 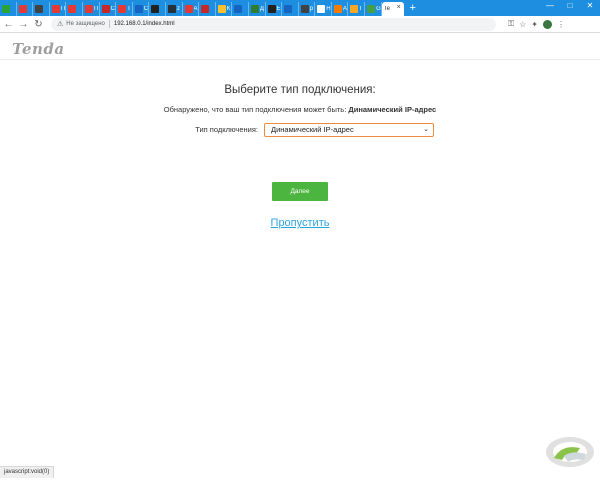 I want to click on detected-value: Динамический IP-адрес, so click(x=392, y=109).